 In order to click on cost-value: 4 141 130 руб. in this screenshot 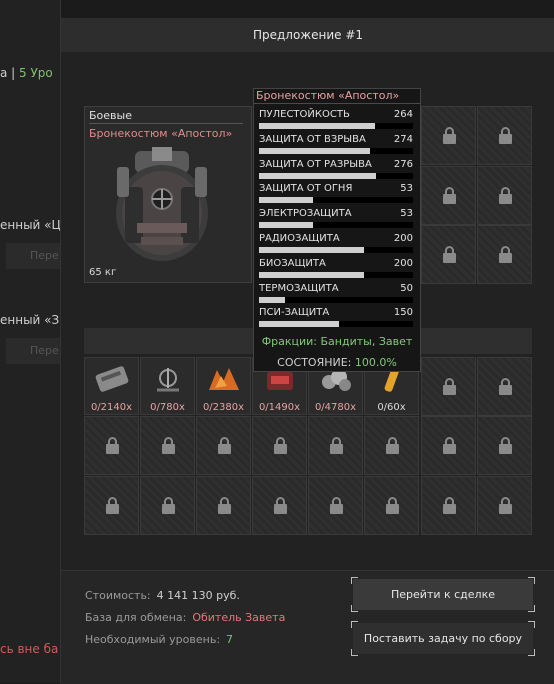, I will do `click(198, 595)`.